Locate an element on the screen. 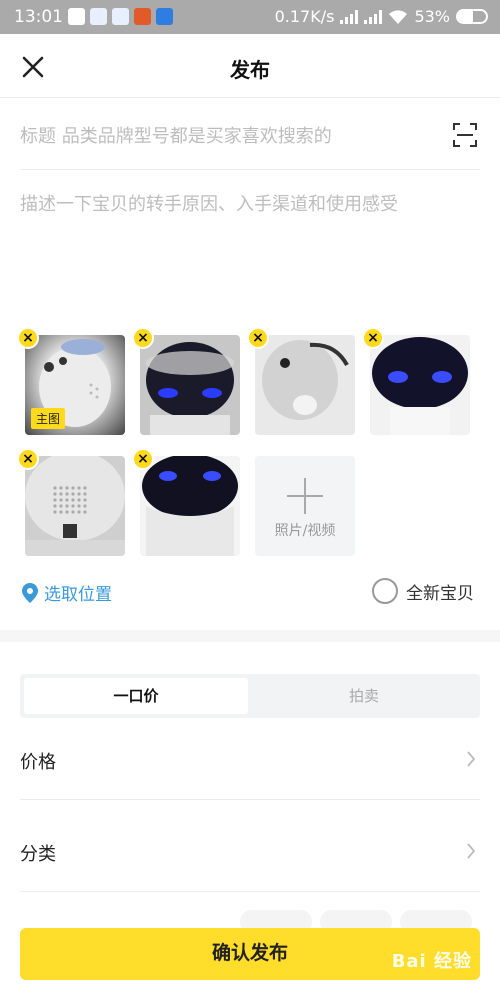 This screenshot has width=500, height=1000. price-label: 价格 is located at coordinates (38, 762).